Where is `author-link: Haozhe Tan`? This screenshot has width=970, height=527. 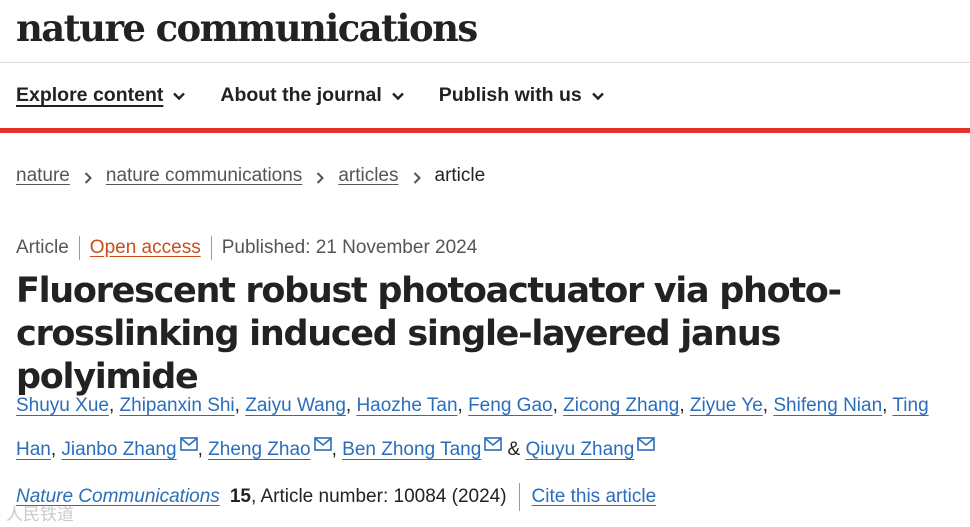 author-link: Haozhe Tan is located at coordinates (406, 405).